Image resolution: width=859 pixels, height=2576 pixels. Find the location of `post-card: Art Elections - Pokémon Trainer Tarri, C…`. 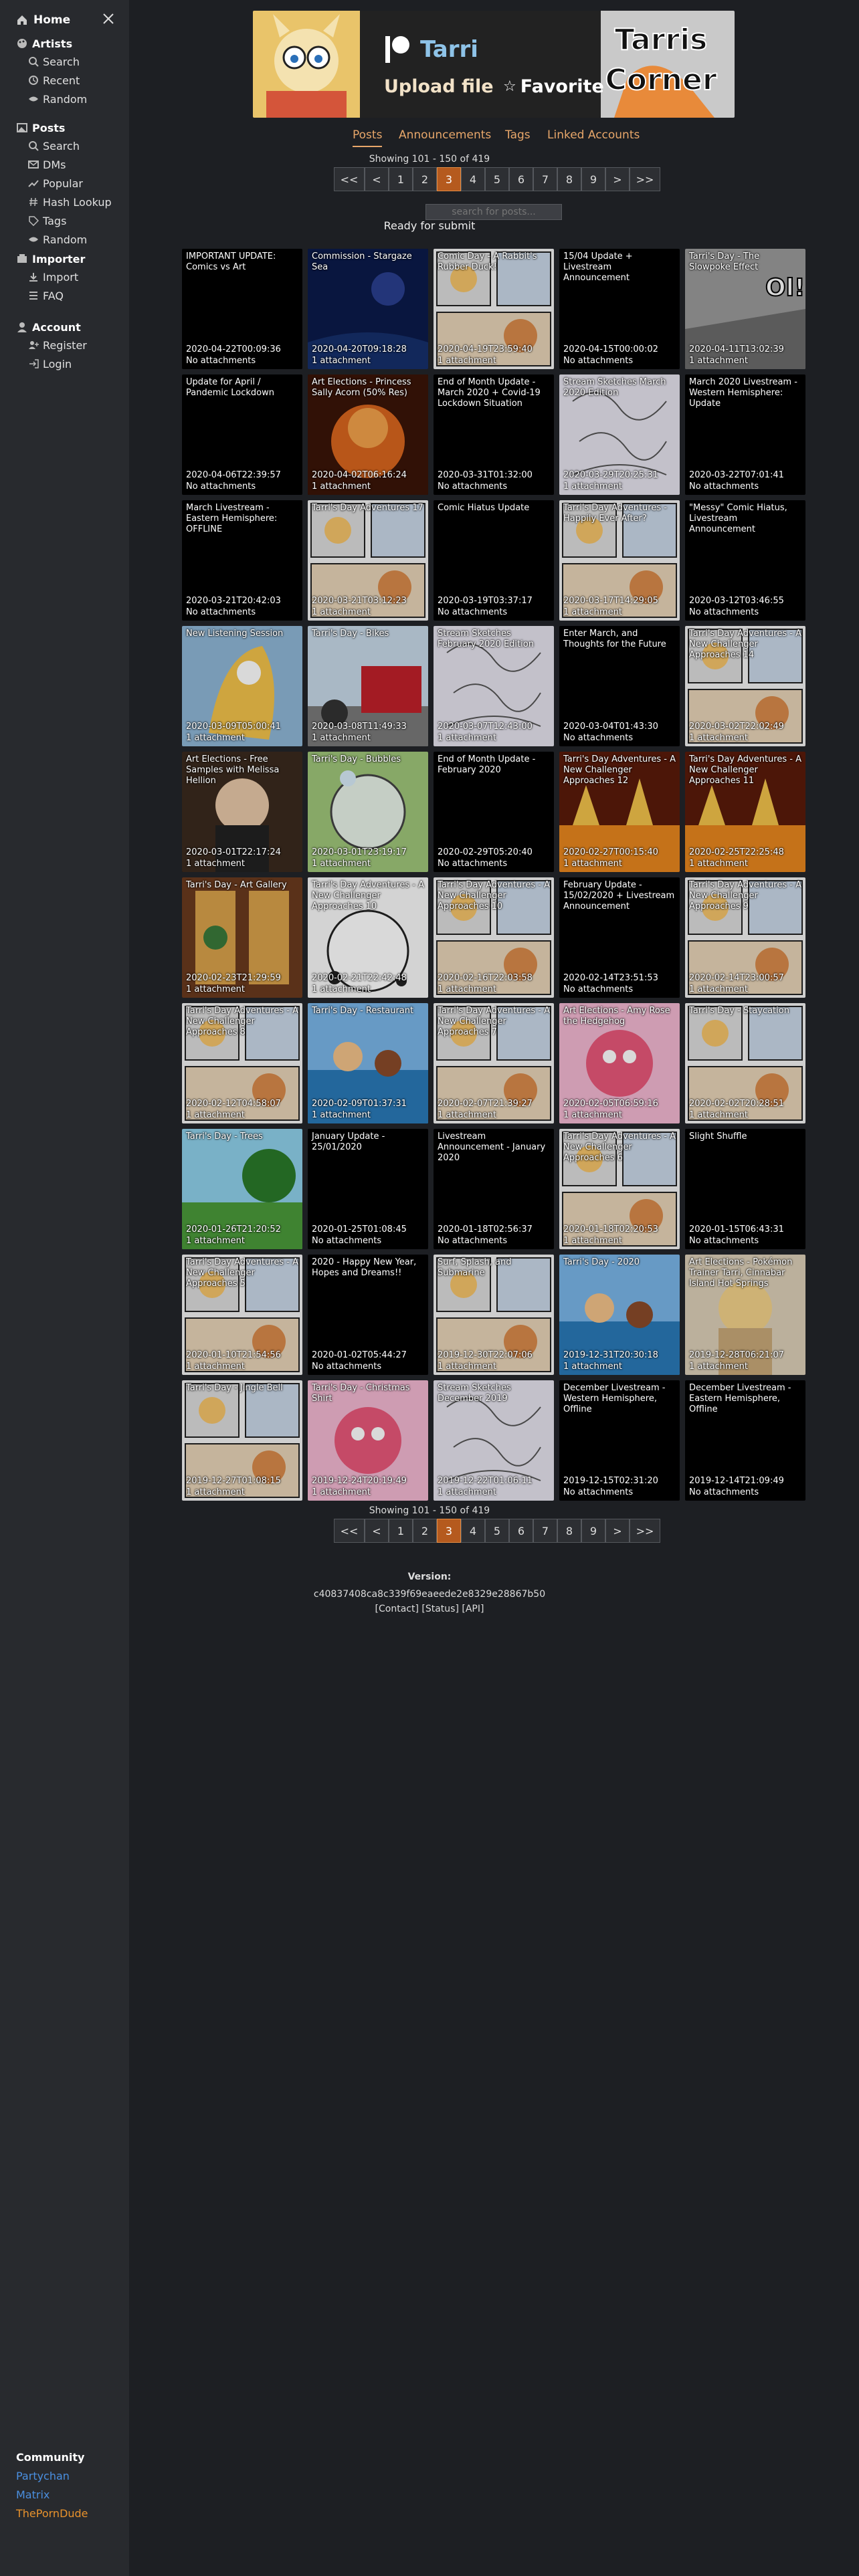

post-card: Art Elections - Pokémon Trainer Tarri, C… is located at coordinates (745, 1315).